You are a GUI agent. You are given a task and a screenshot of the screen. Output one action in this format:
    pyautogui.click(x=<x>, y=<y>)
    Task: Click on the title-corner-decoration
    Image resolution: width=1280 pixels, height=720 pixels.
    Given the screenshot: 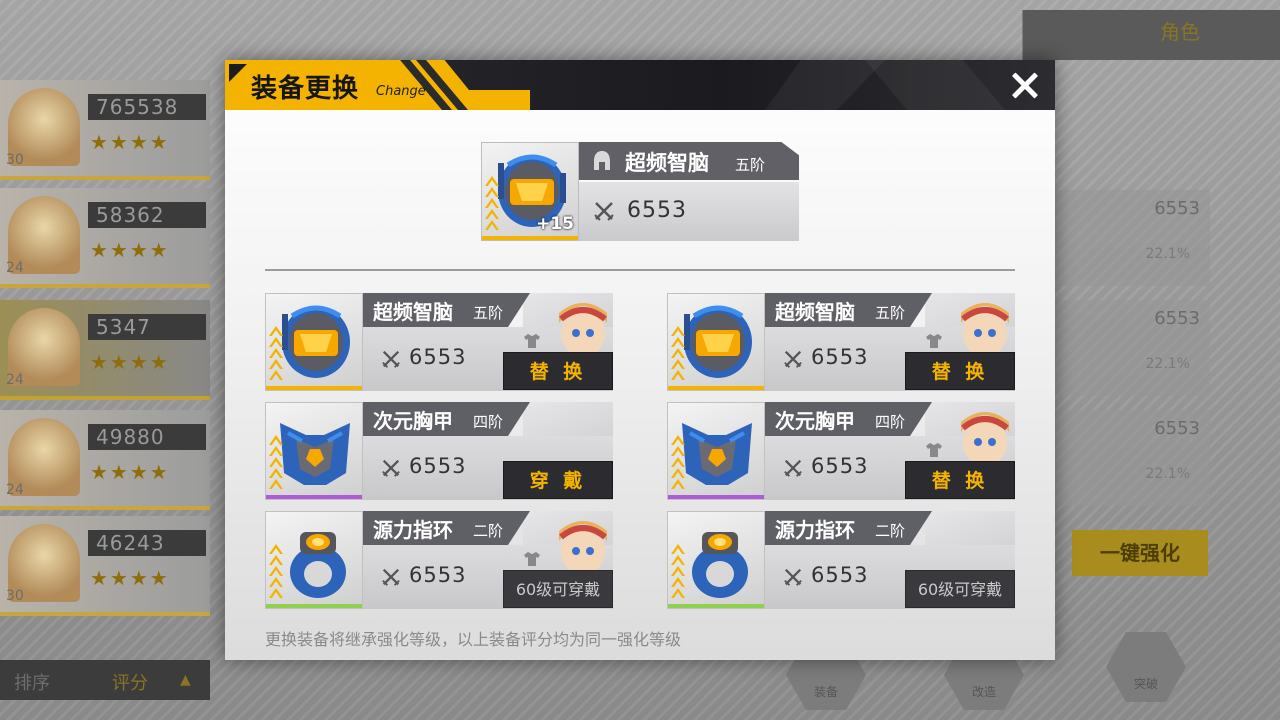 What is the action you would take?
    pyautogui.click(x=238, y=73)
    